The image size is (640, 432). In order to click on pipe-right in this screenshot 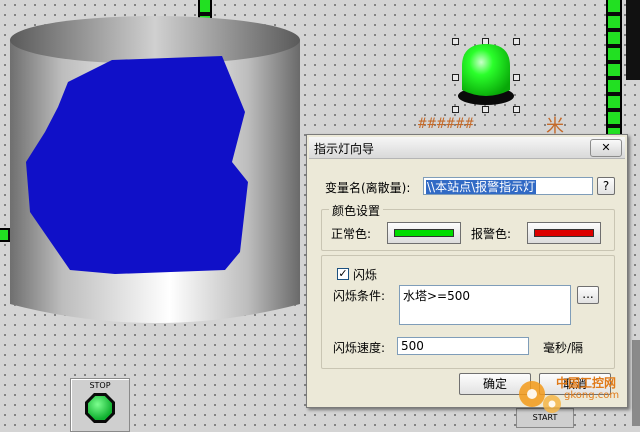, I will do `click(614, 70)`.